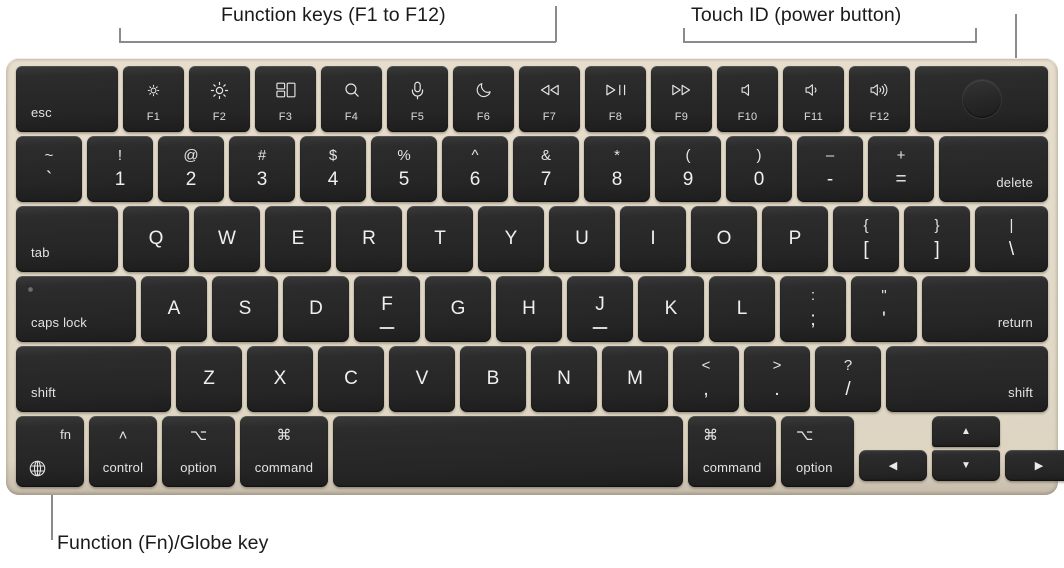 Image resolution: width=1064 pixels, height=568 pixels. I want to click on key-w: W, so click(227, 239).